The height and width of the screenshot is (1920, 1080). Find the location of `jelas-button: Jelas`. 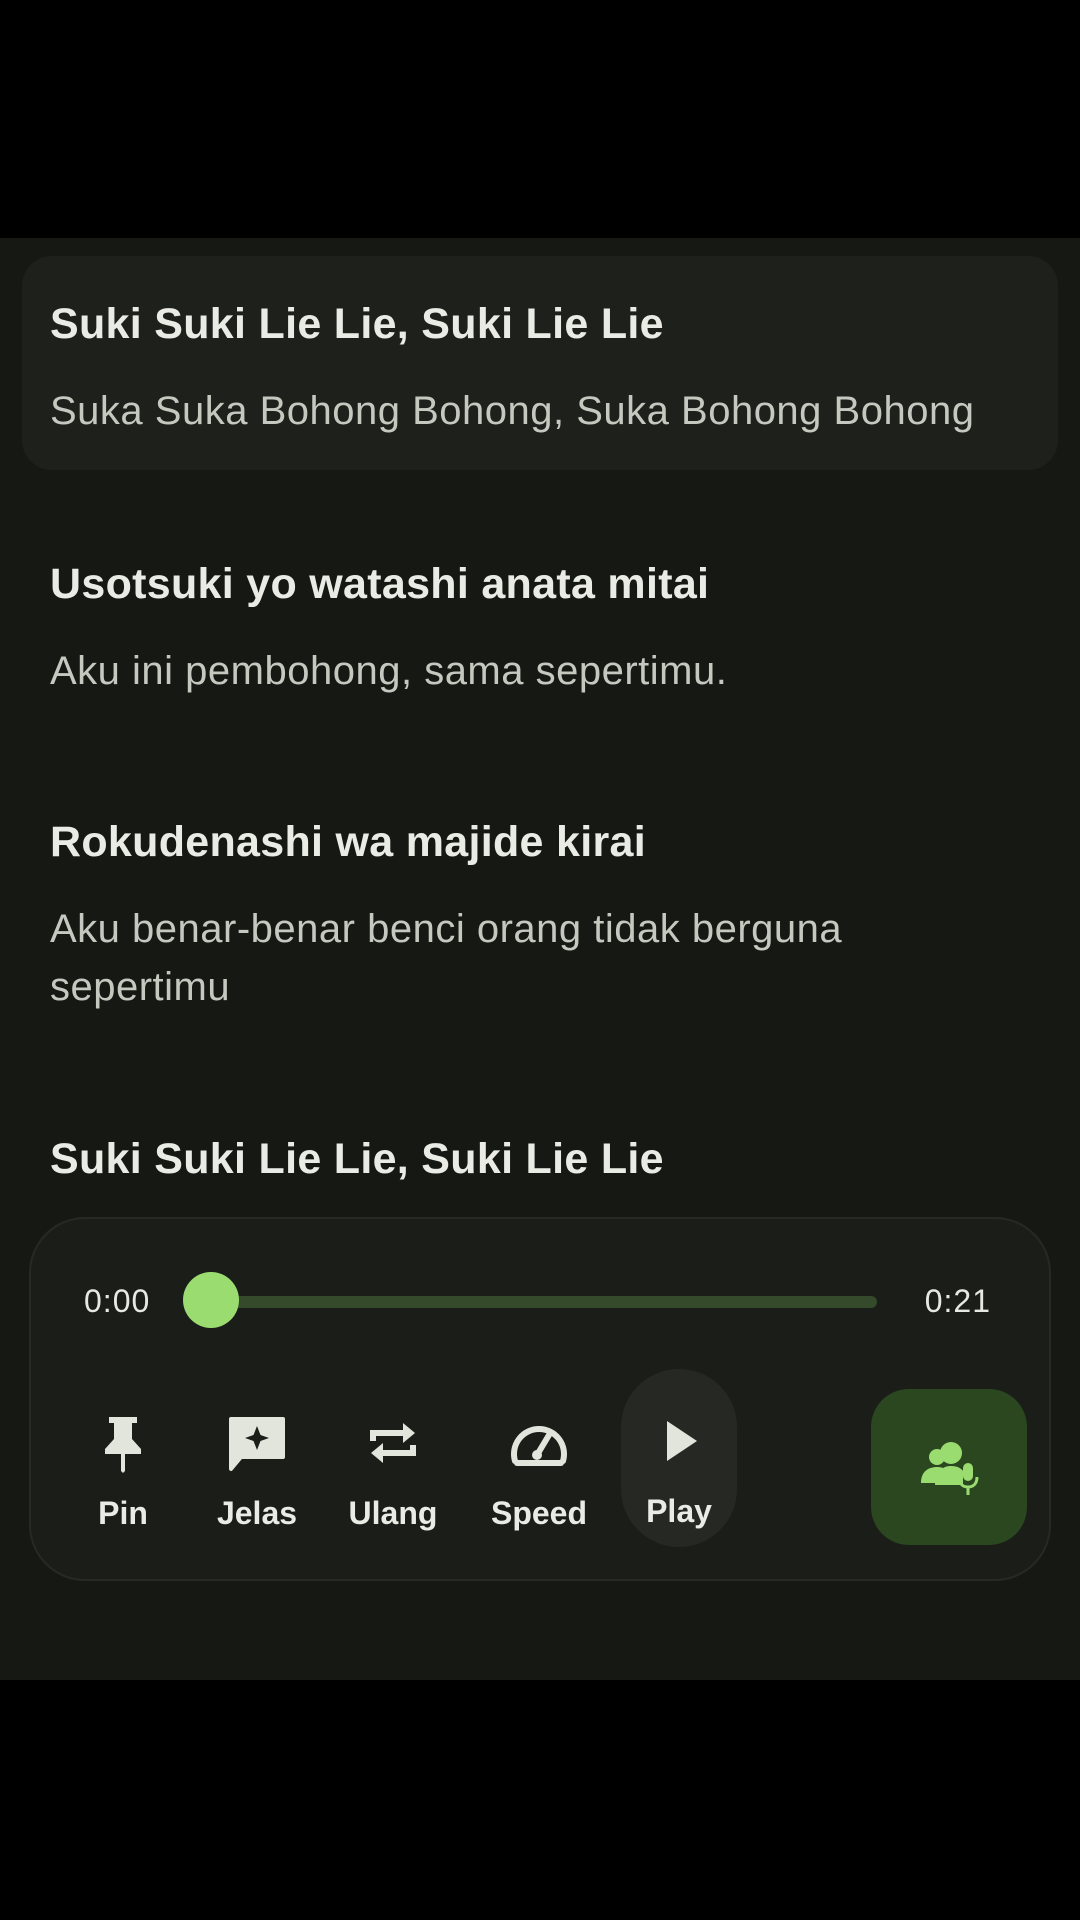

jelas-button: Jelas is located at coordinates (257, 1467).